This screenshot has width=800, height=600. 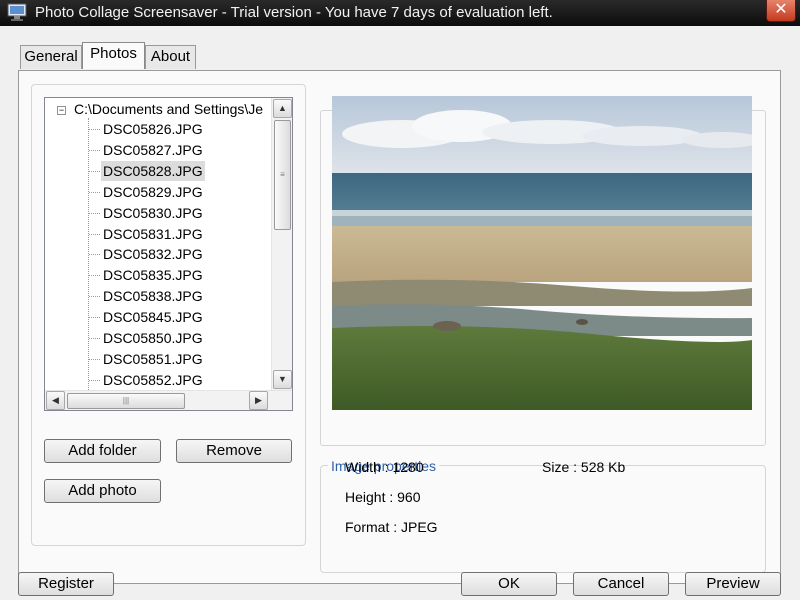 I want to click on collapse-icon: −, so click(x=61, y=110).